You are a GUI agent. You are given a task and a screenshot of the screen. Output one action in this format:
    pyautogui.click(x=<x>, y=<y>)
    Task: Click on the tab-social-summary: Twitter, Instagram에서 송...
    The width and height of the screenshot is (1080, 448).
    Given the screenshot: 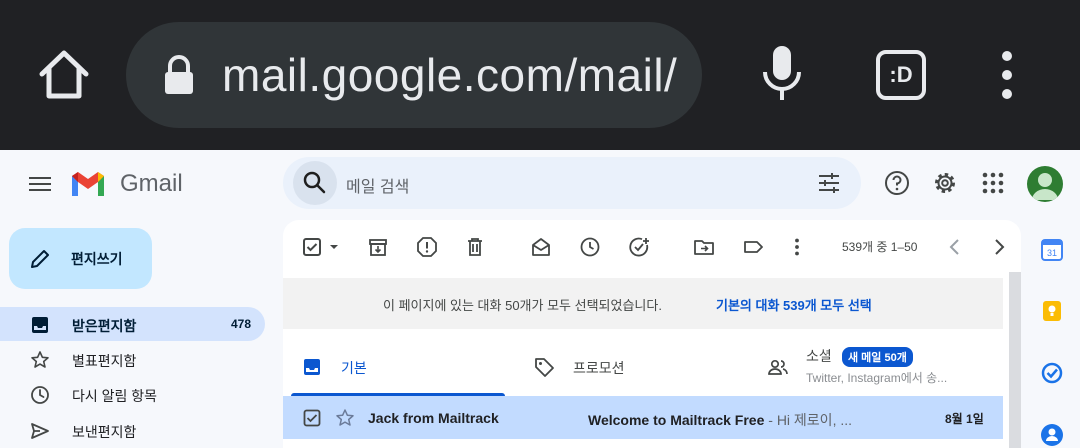 What is the action you would take?
    pyautogui.click(x=877, y=378)
    